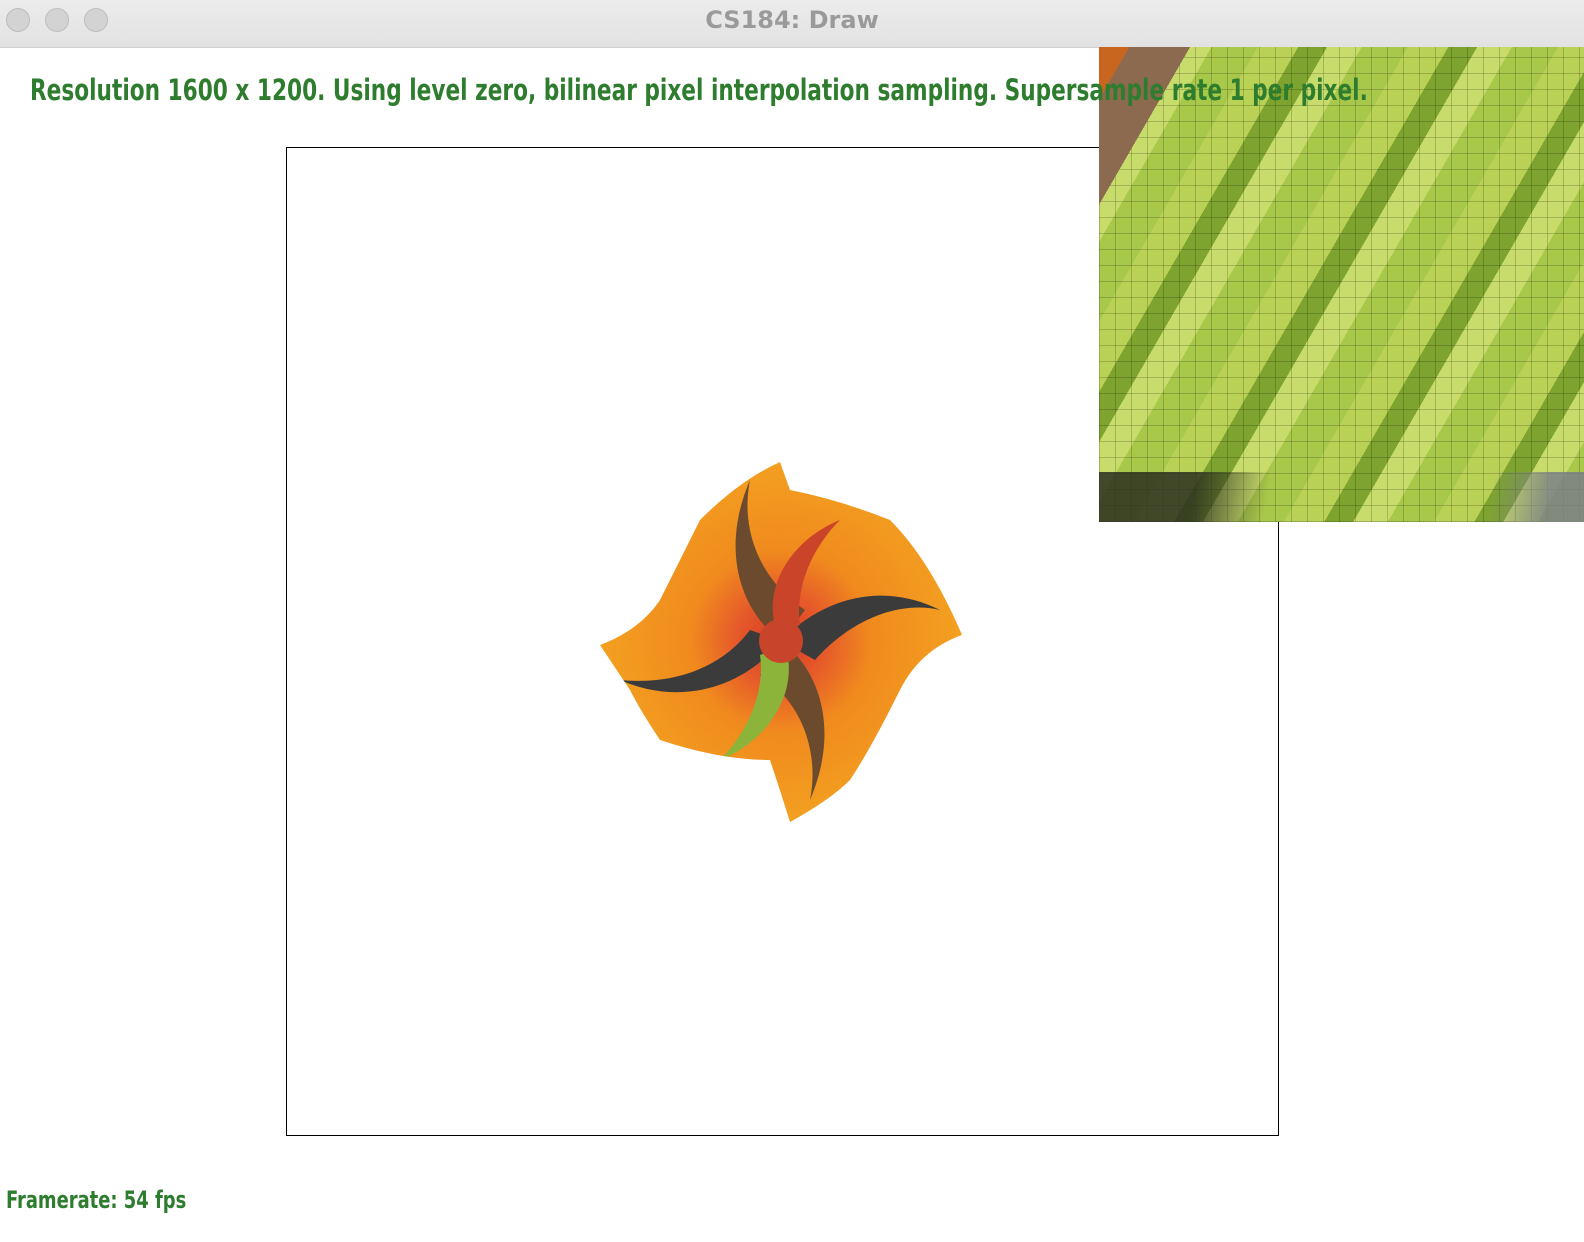 Image resolution: width=1584 pixels, height=1242 pixels. What do you see at coordinates (781, 642) in the screenshot?
I see `swirled-texture-image` at bounding box center [781, 642].